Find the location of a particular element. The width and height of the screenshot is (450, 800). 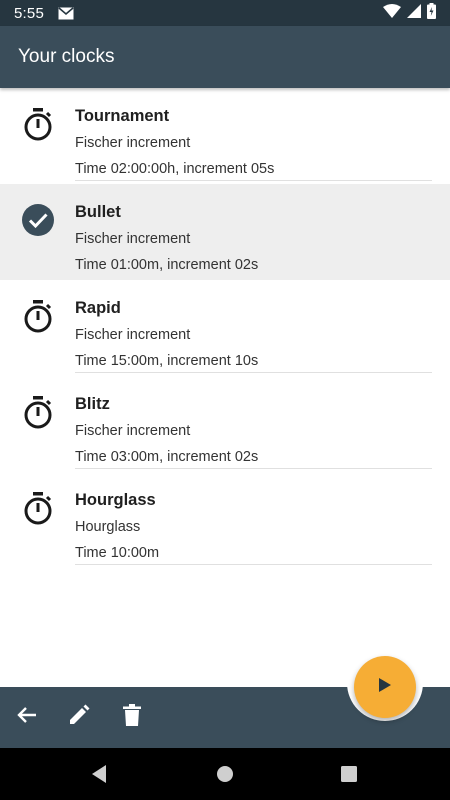

signal-icon is located at coordinates (414, 13).